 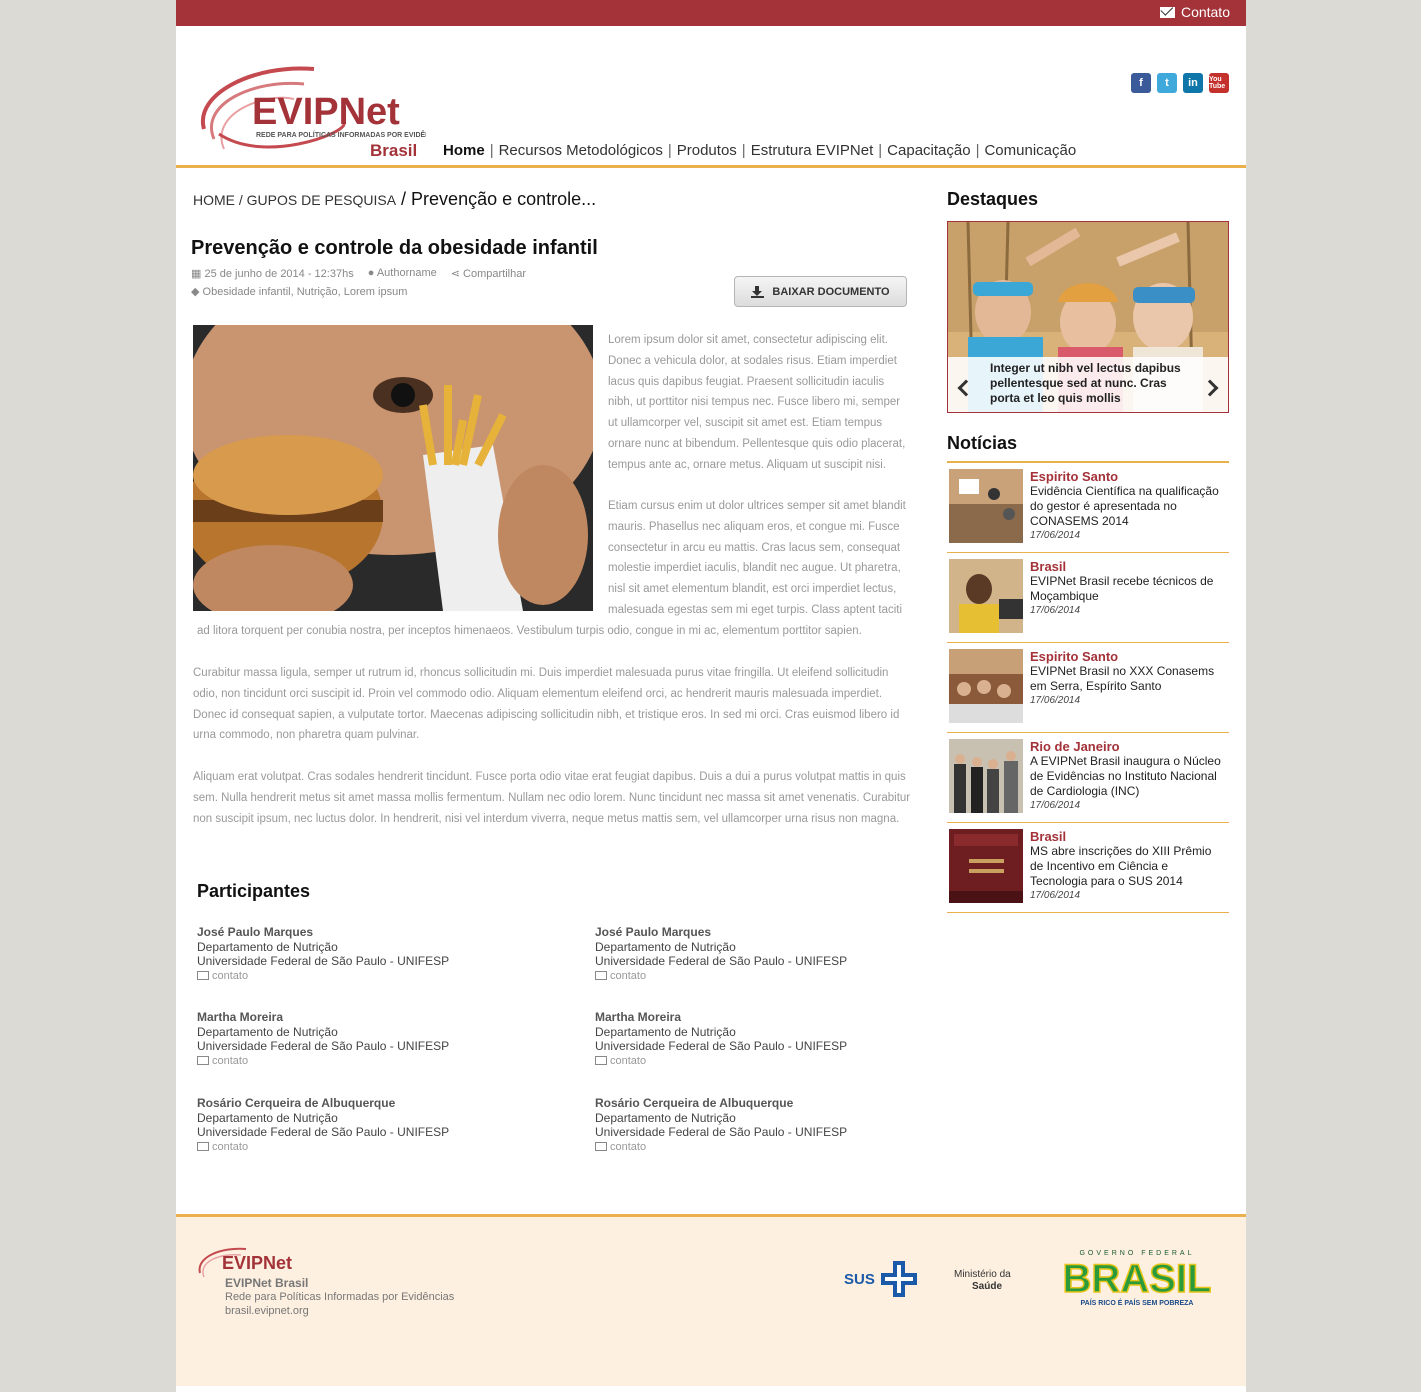 What do you see at coordinates (1180, 83) in the screenshot?
I see `social-links: f t in You Tube` at bounding box center [1180, 83].